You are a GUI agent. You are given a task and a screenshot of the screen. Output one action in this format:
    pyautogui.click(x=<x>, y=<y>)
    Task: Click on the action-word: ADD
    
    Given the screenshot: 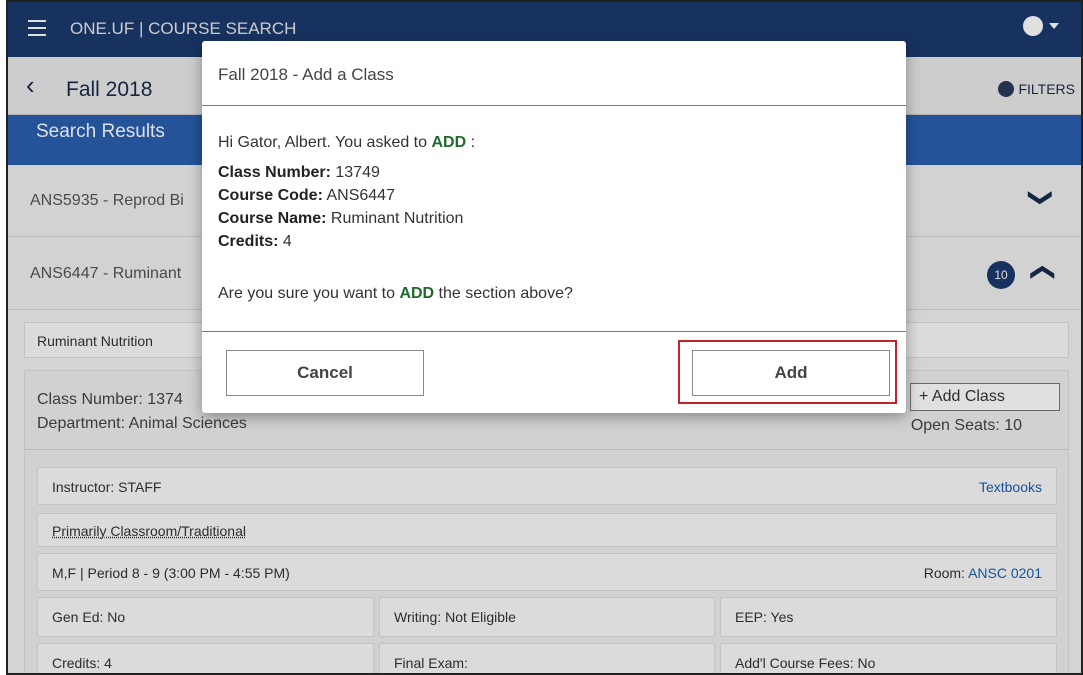 What is the action you would take?
    pyautogui.click(x=449, y=142)
    